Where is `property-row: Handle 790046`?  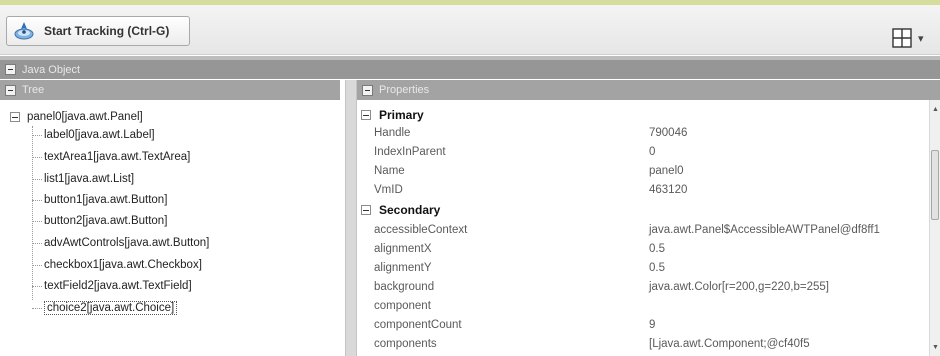 property-row: Handle 790046 is located at coordinates (643, 132).